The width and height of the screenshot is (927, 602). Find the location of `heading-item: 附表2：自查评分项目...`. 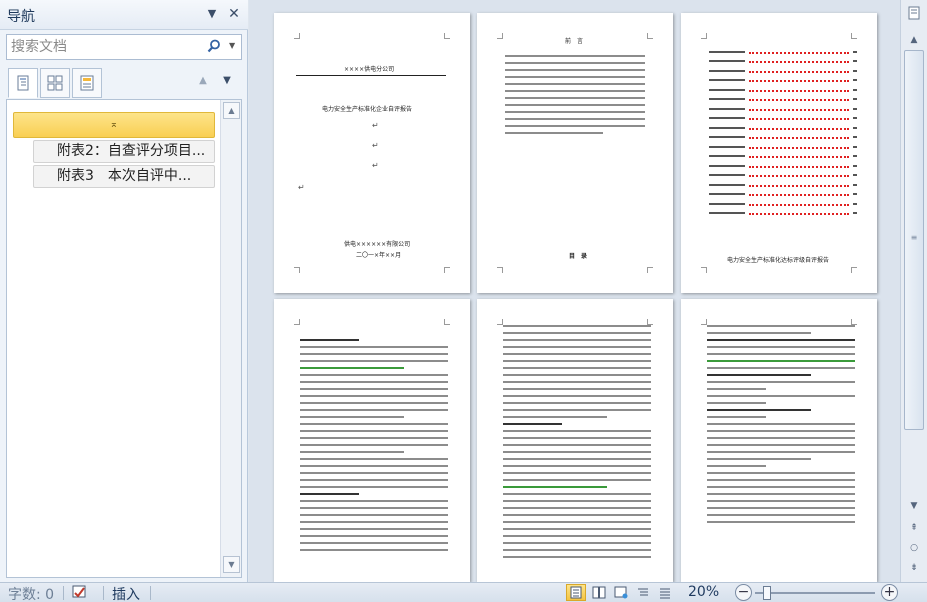

heading-item: 附表2：自查评分项目... is located at coordinates (124, 151).